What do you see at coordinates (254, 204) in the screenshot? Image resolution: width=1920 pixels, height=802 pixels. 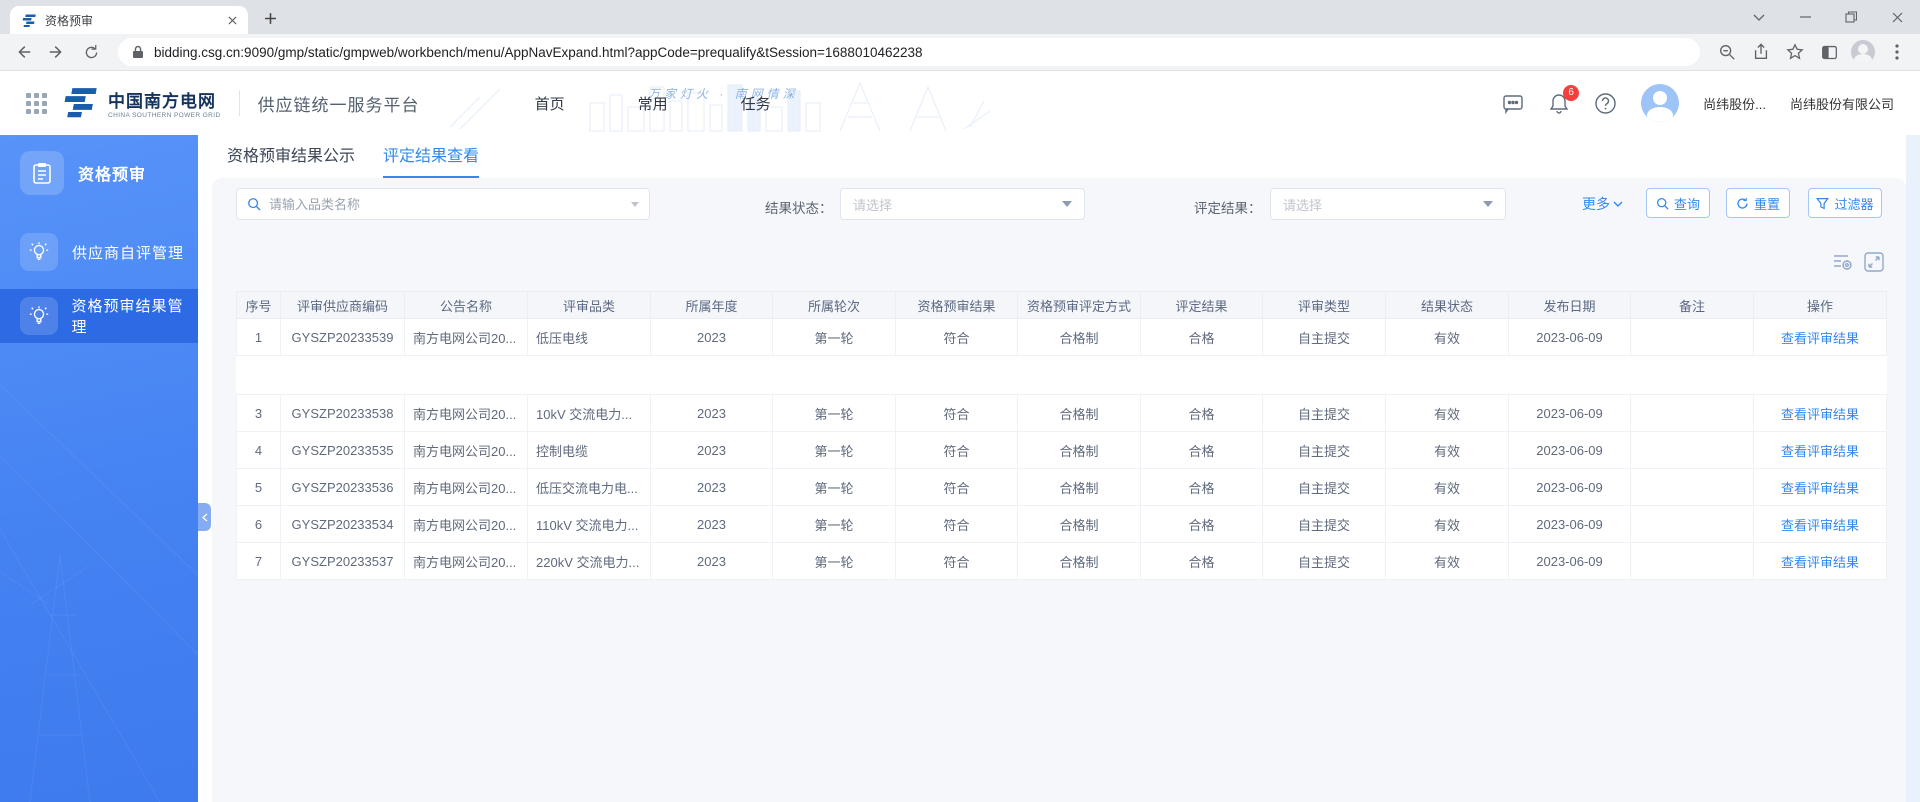 I see `search-icon` at bounding box center [254, 204].